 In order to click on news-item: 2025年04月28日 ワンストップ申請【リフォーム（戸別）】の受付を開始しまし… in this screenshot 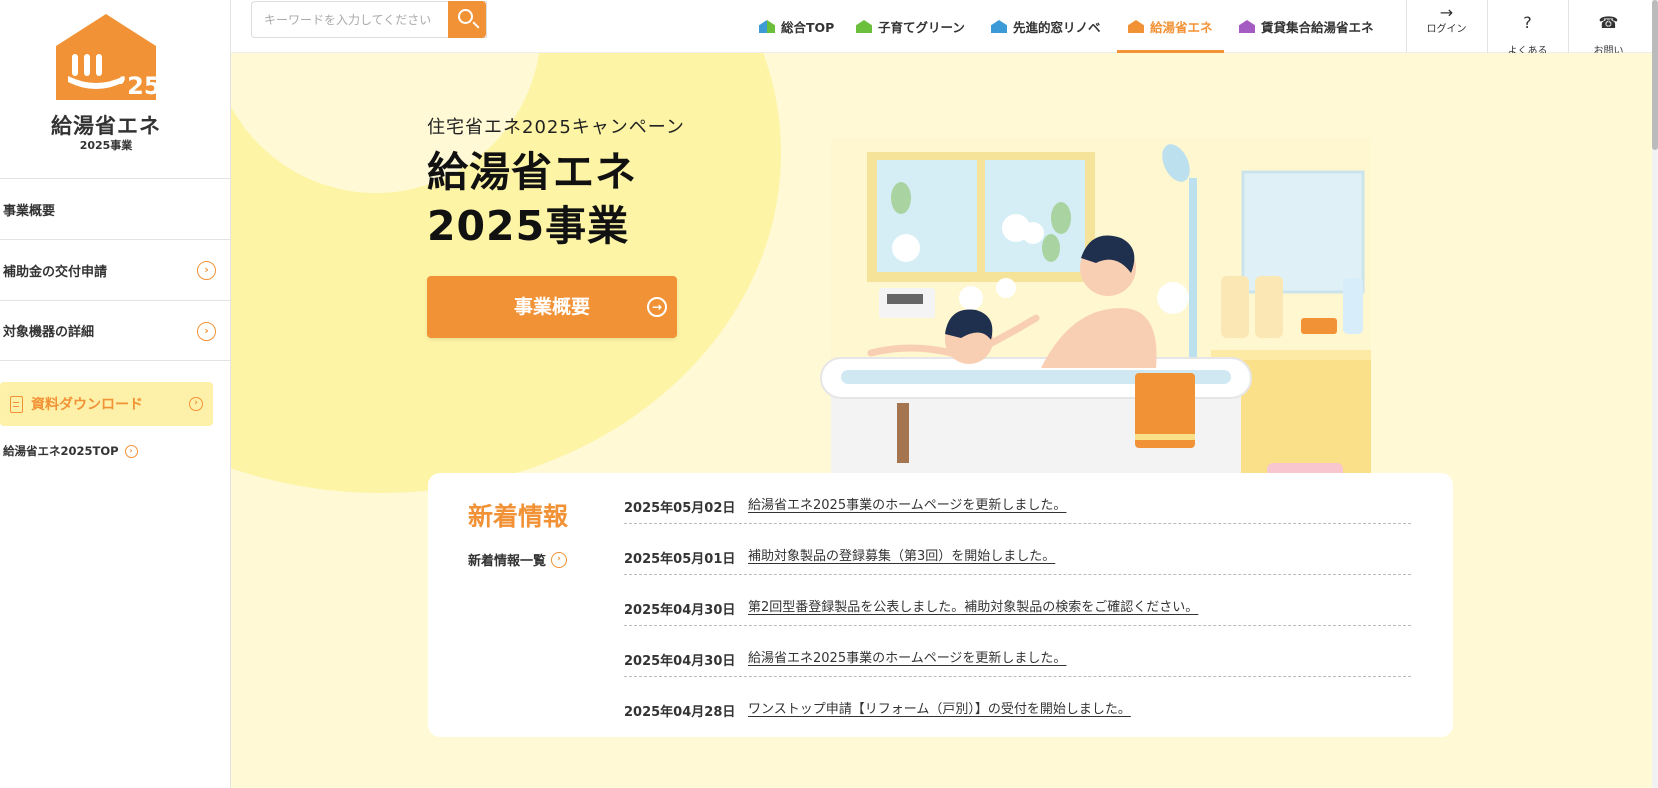, I will do `click(1017, 702)`.